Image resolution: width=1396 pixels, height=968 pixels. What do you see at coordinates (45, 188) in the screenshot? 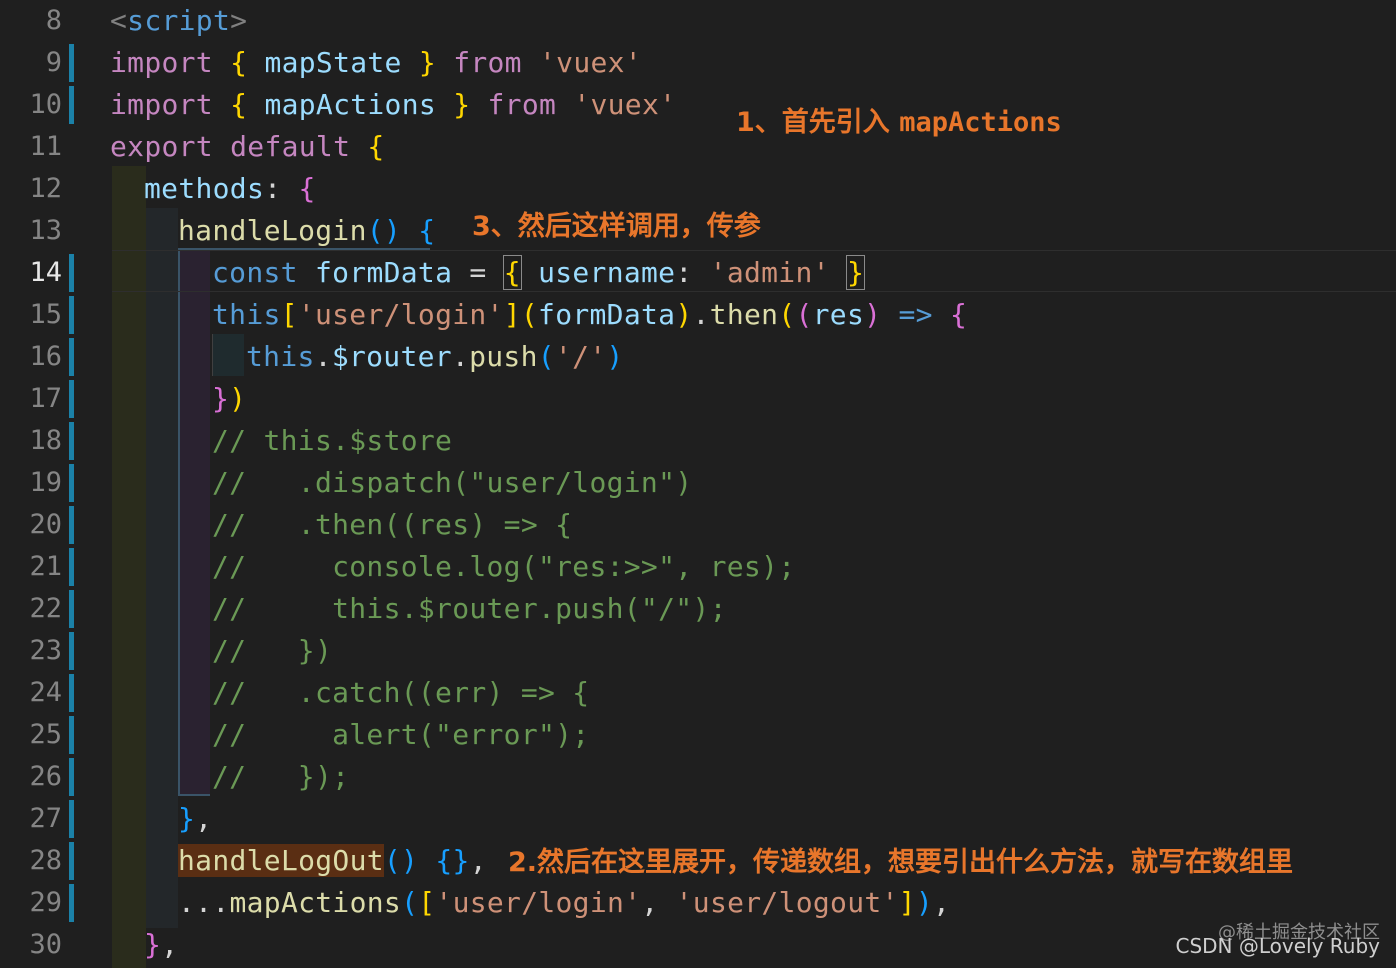
I see `line-number: 12` at bounding box center [45, 188].